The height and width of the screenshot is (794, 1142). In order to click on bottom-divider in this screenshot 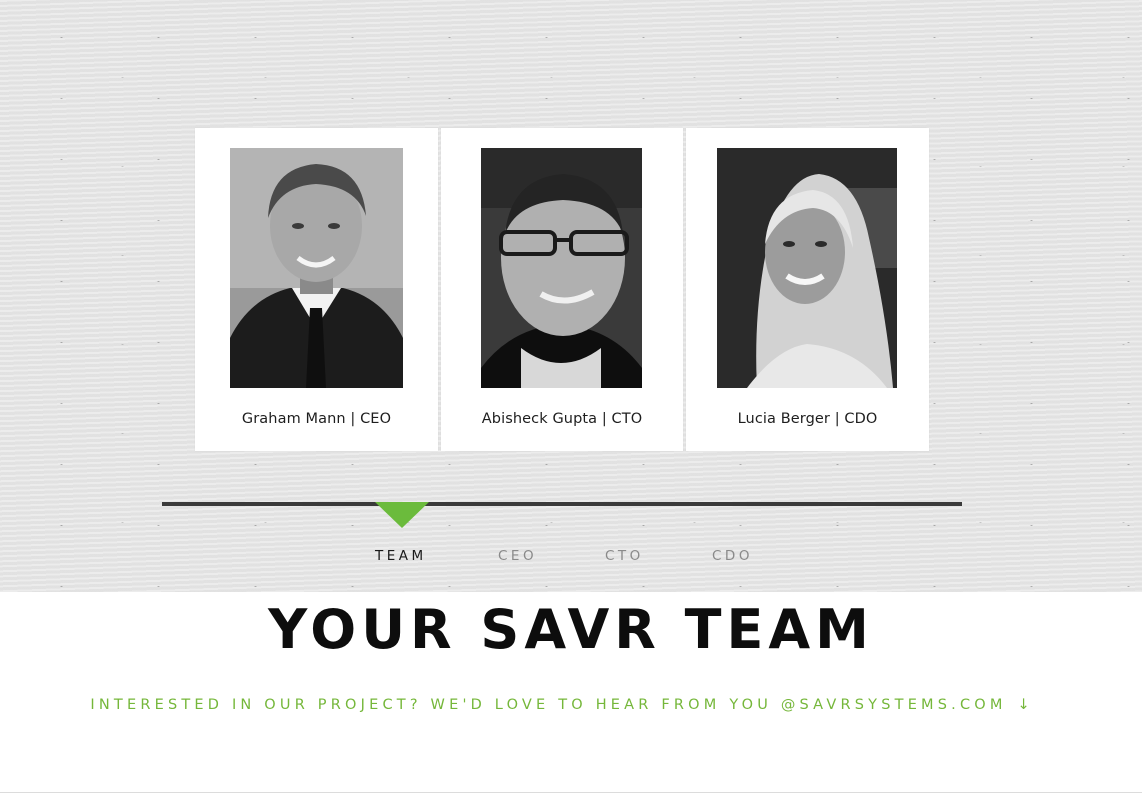, I will do `click(571, 792)`.